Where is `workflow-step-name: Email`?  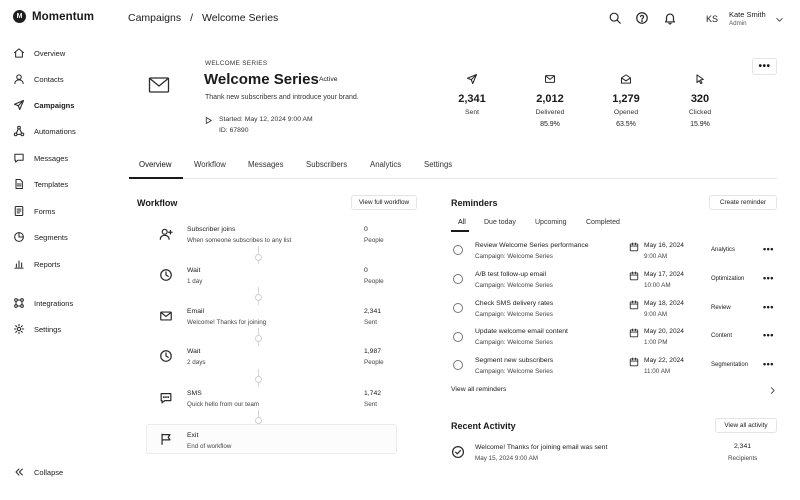
workflow-step-name: Email is located at coordinates (195, 311).